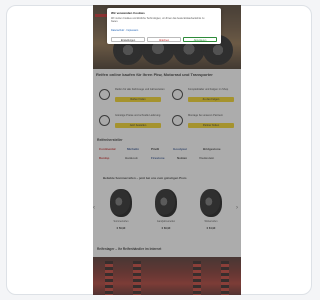 The width and height of the screenshot is (320, 300). I want to click on settings-button: Einstellungen, so click(128, 39).